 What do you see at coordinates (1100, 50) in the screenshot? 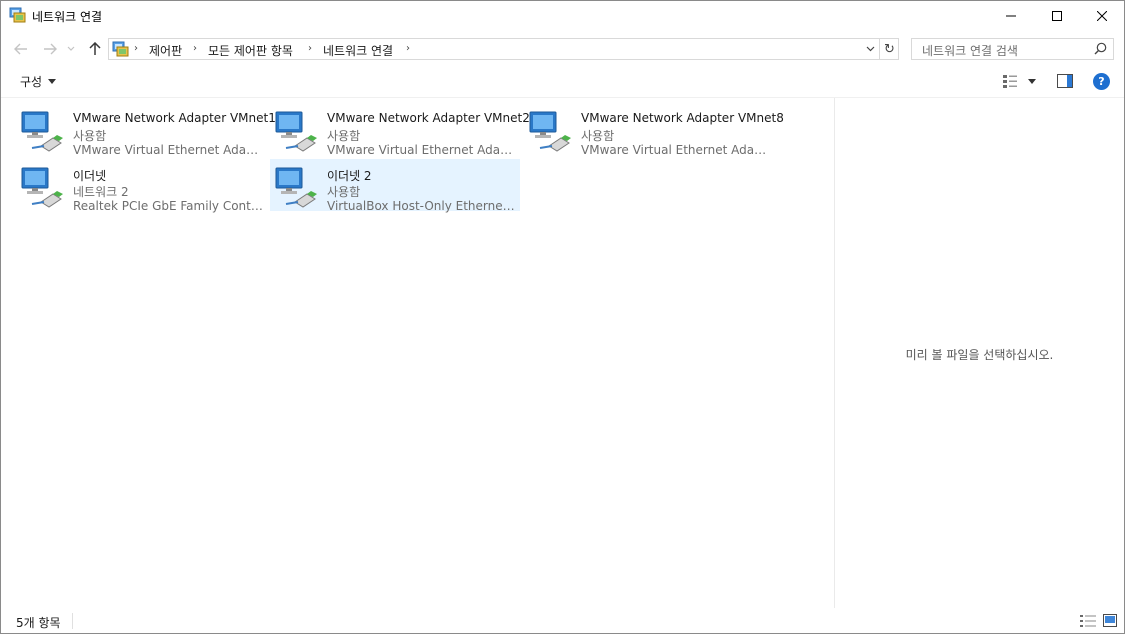
I see `search-icon` at bounding box center [1100, 50].